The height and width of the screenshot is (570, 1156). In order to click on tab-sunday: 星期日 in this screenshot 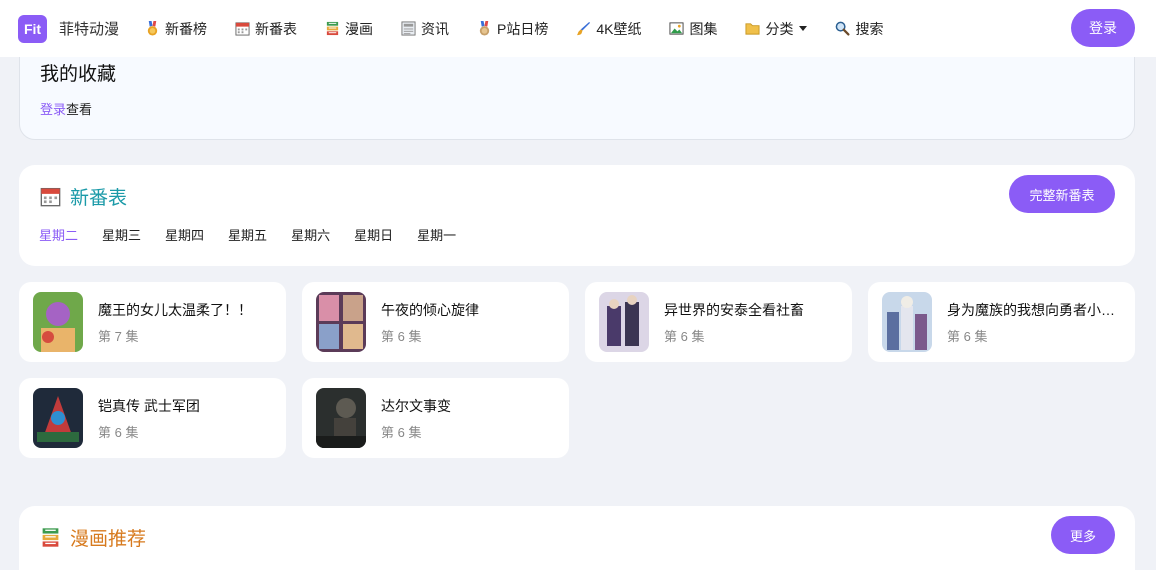, I will do `click(373, 234)`.